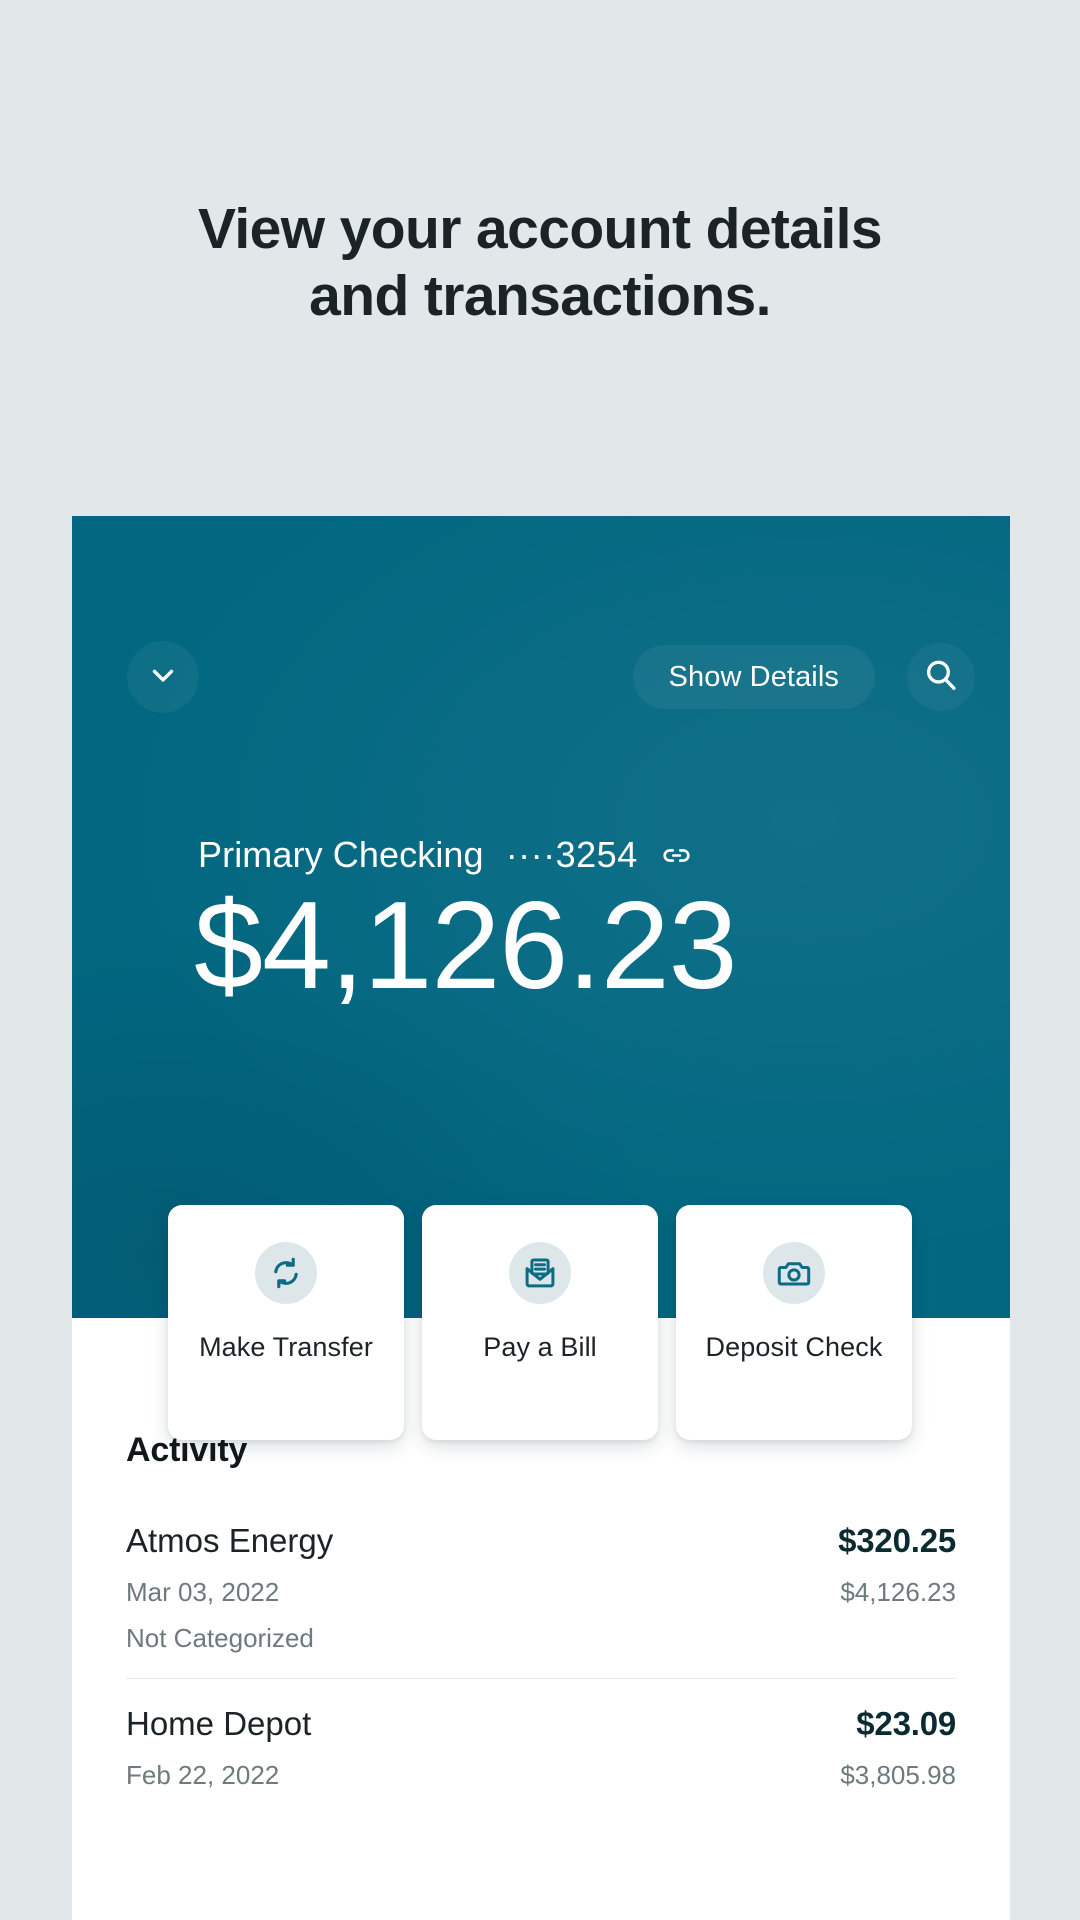  Describe the element at coordinates (541, 682) in the screenshot. I see `account-card-toolbar: Show Details` at that location.